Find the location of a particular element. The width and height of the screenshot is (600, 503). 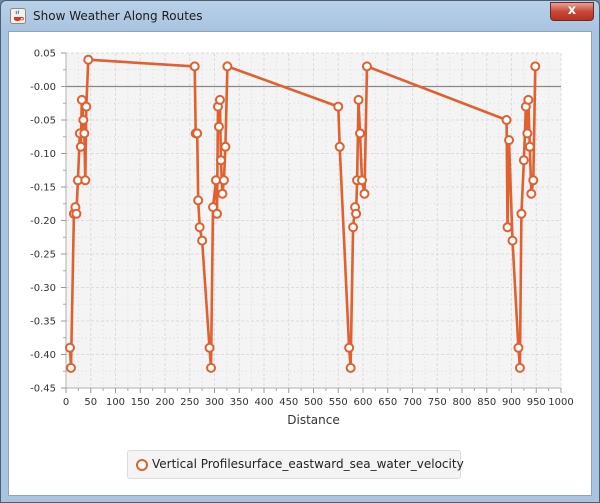

y-tick-label: -0.00 is located at coordinates (43, 87).